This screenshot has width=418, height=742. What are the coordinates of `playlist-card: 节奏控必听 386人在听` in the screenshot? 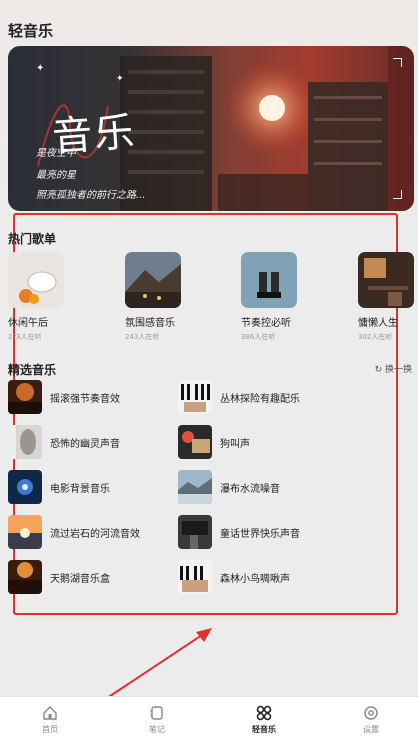 It's located at (269, 297).